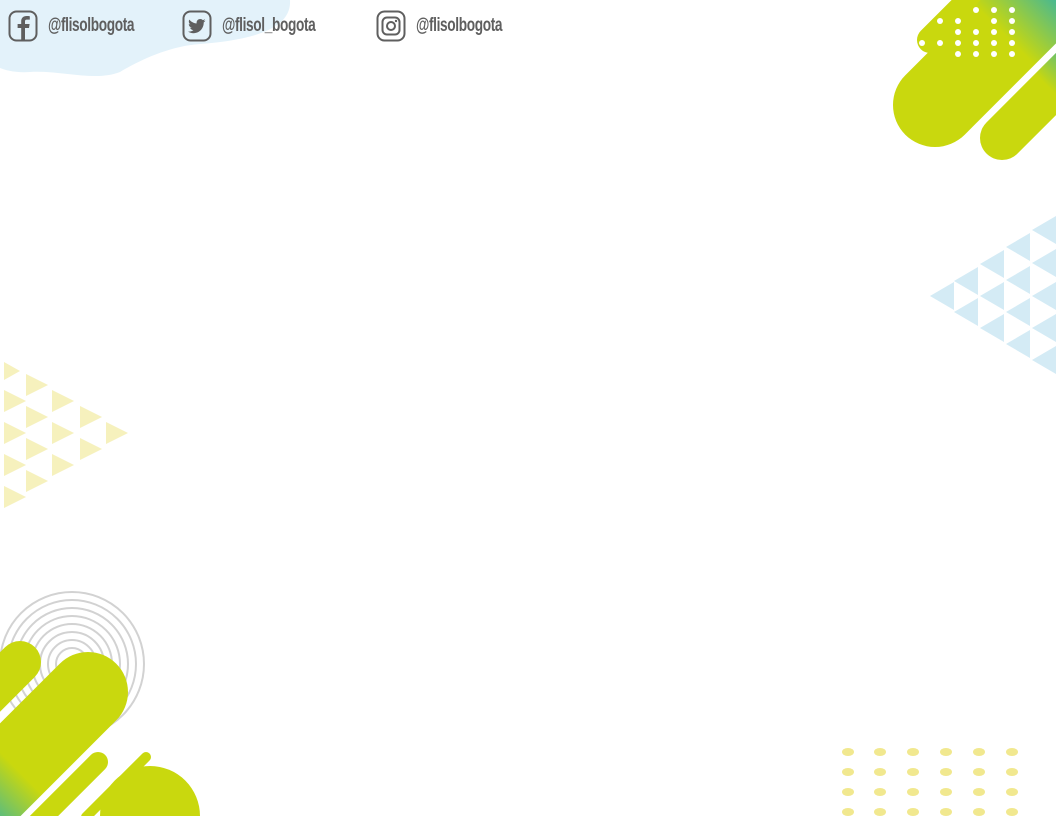 This screenshot has height=816, width=1056. What do you see at coordinates (23, 26) in the screenshot?
I see `facebook-icon` at bounding box center [23, 26].